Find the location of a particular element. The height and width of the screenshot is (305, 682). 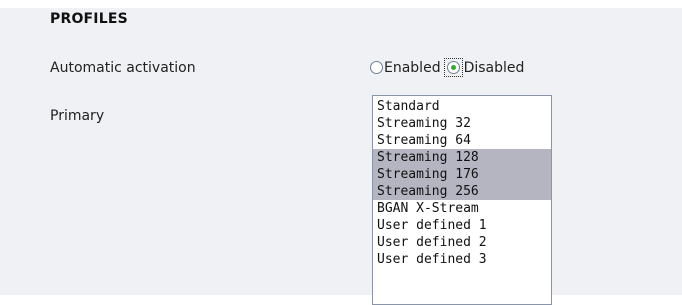

listbox-option-user-defined-1: User defined 1 is located at coordinates (462, 225).